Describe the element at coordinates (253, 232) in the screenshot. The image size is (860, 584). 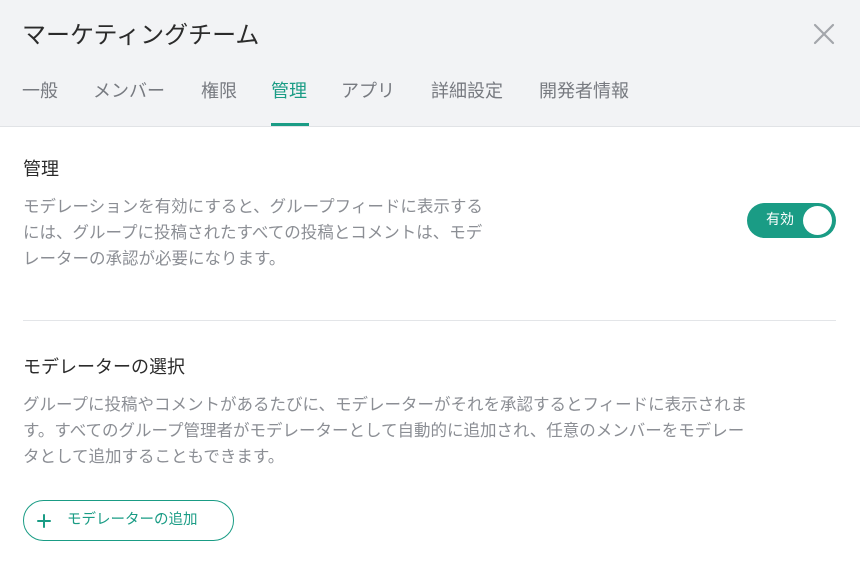
I see `moderation-description-line: には、グループに投稿されたすべての投稿とコメントは、モデ` at that location.